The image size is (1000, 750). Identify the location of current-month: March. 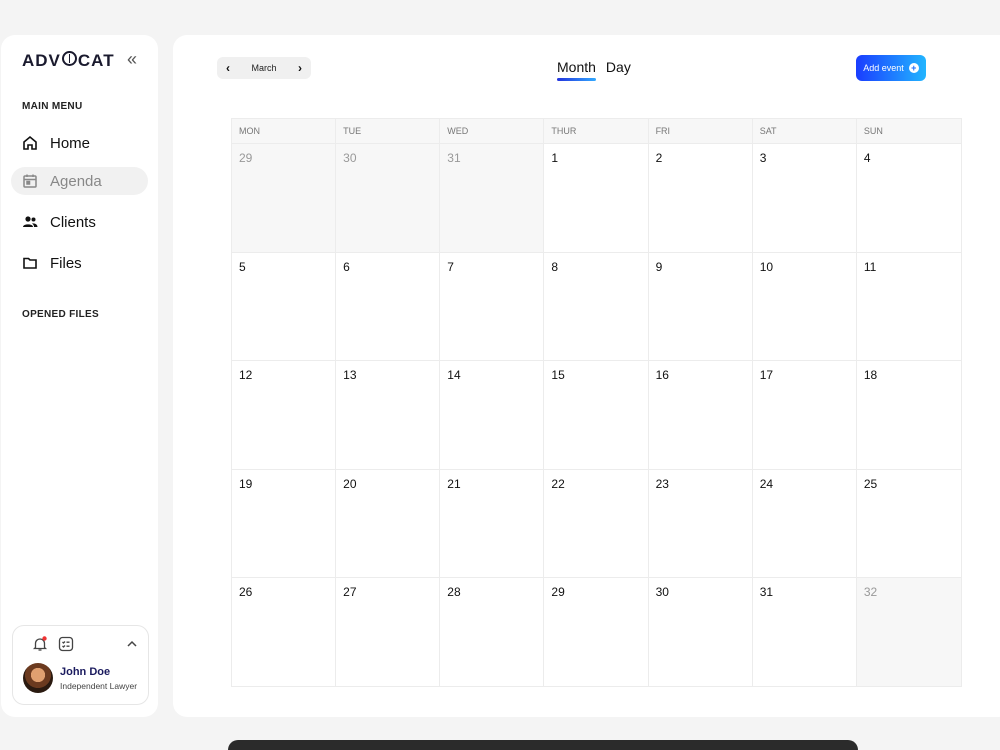
(264, 68).